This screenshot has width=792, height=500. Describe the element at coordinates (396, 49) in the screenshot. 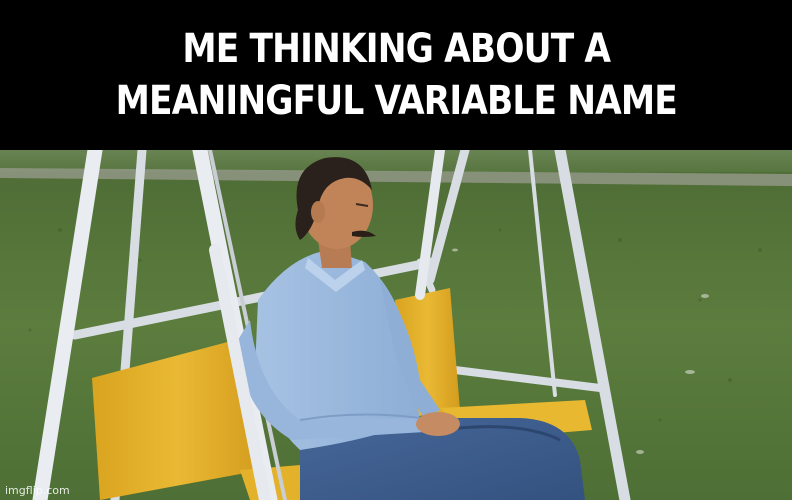

I see `caption-line-1: ME THINKING ABOUT A` at that location.